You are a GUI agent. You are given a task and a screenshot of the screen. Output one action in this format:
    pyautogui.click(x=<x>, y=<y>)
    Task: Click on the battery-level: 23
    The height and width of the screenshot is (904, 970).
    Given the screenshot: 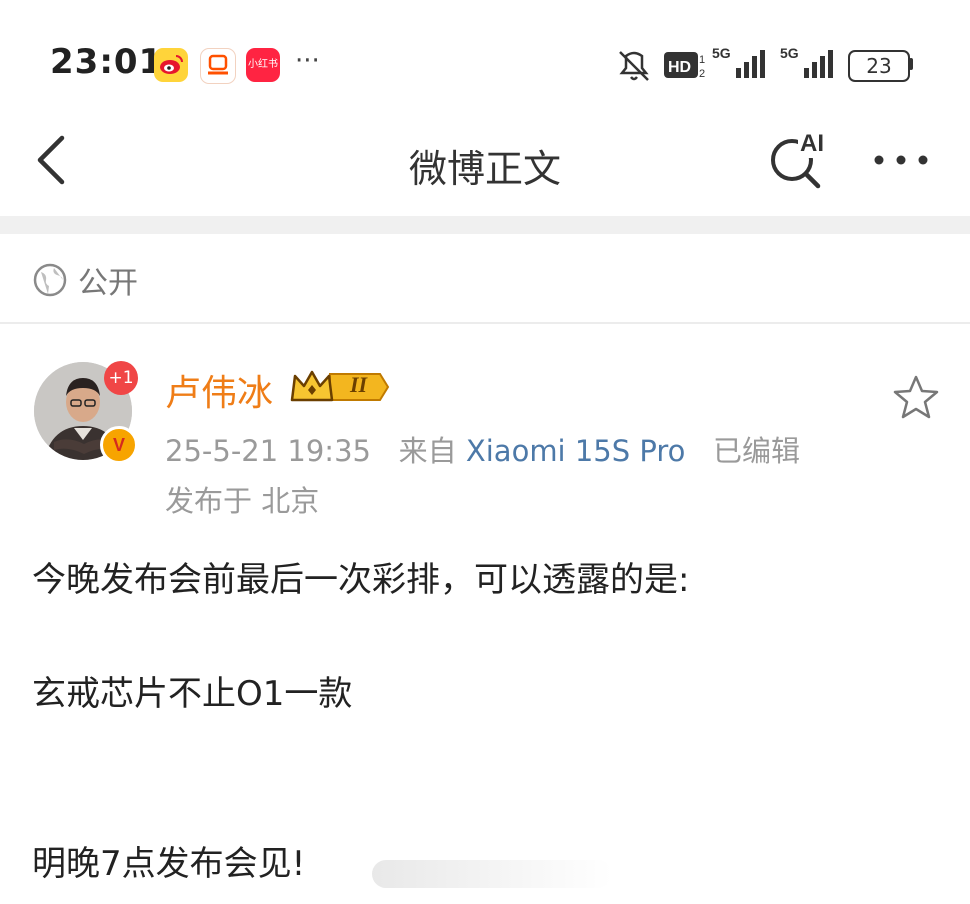 What is the action you would take?
    pyautogui.click(x=879, y=66)
    